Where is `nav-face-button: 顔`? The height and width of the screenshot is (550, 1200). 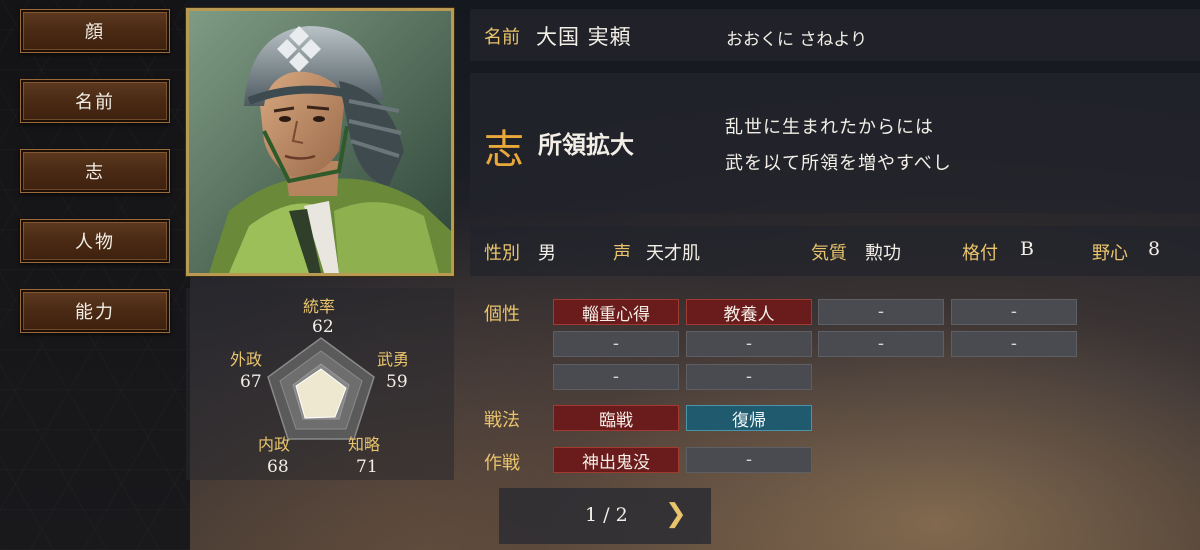
nav-face-button: 顔 is located at coordinates (95, 31).